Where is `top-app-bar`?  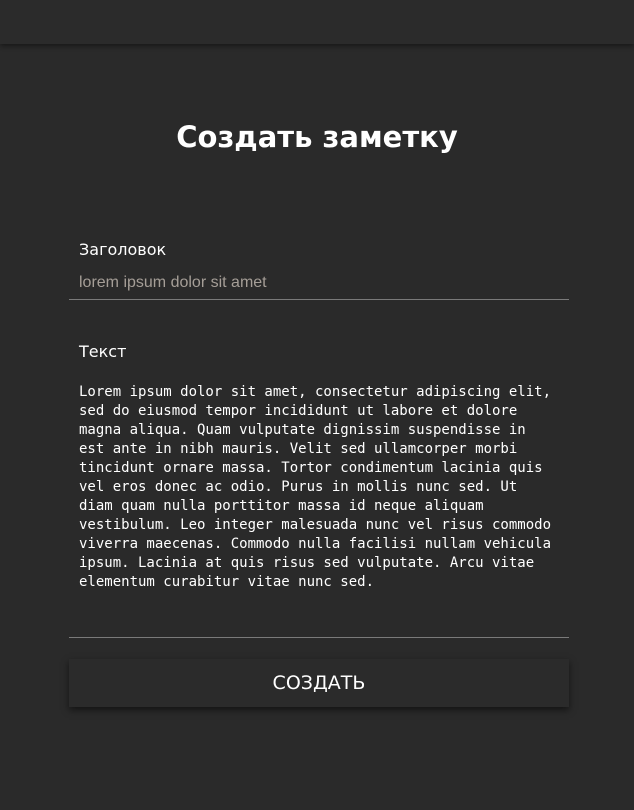 top-app-bar is located at coordinates (317, 22).